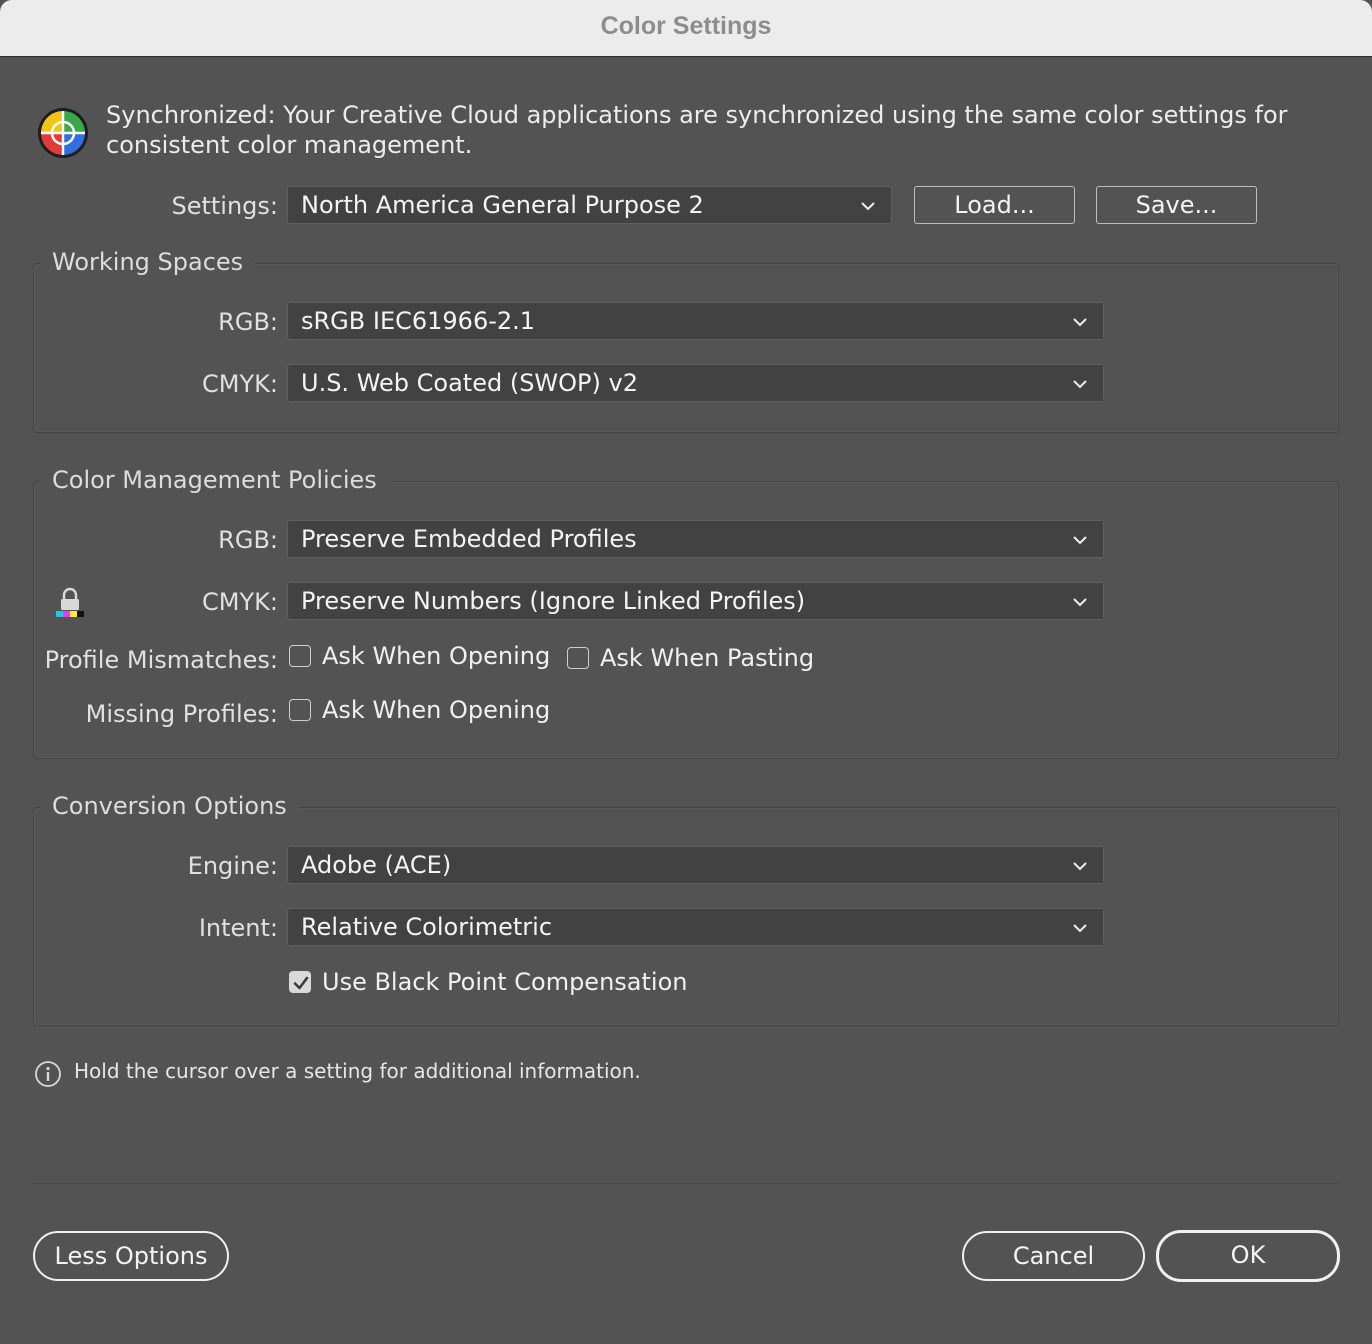 This screenshot has height=1344, width=1372. Describe the element at coordinates (1053, 1256) in the screenshot. I see `cancel-button: Cancel` at that location.